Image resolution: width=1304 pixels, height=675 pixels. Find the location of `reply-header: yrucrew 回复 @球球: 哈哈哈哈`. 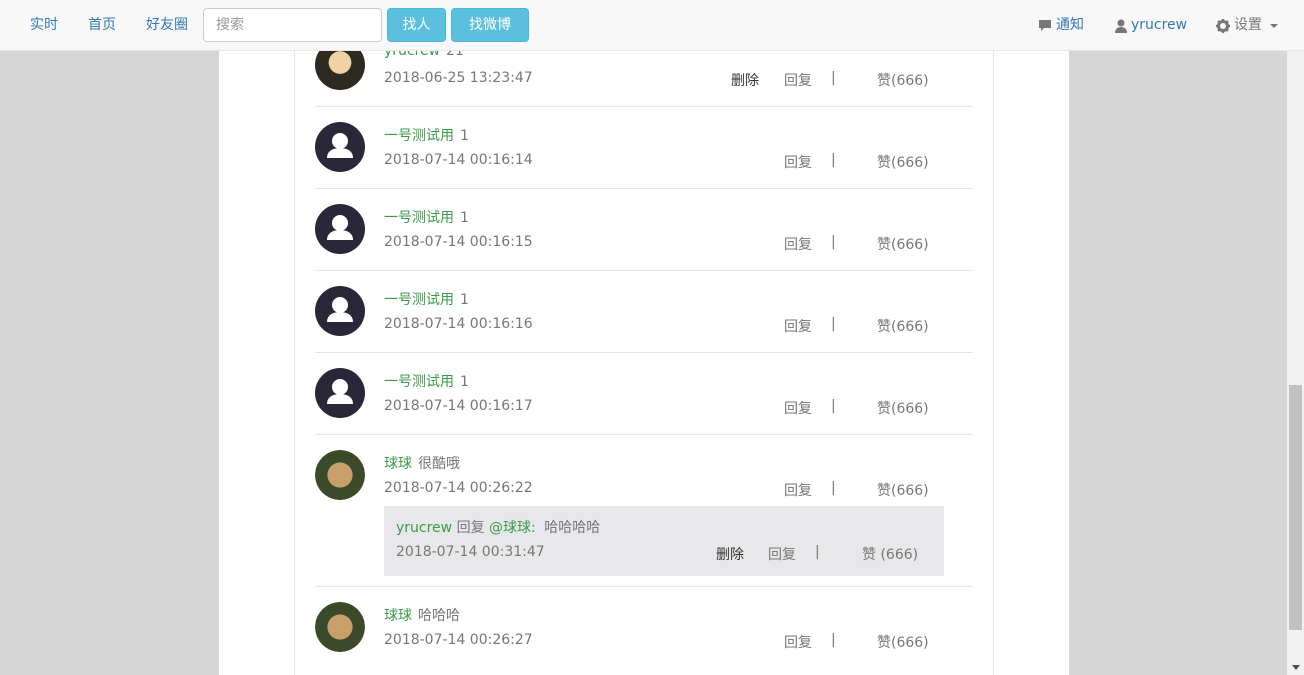

reply-header: yrucrew 回复 @球球: 哈哈哈哈 is located at coordinates (498, 527).